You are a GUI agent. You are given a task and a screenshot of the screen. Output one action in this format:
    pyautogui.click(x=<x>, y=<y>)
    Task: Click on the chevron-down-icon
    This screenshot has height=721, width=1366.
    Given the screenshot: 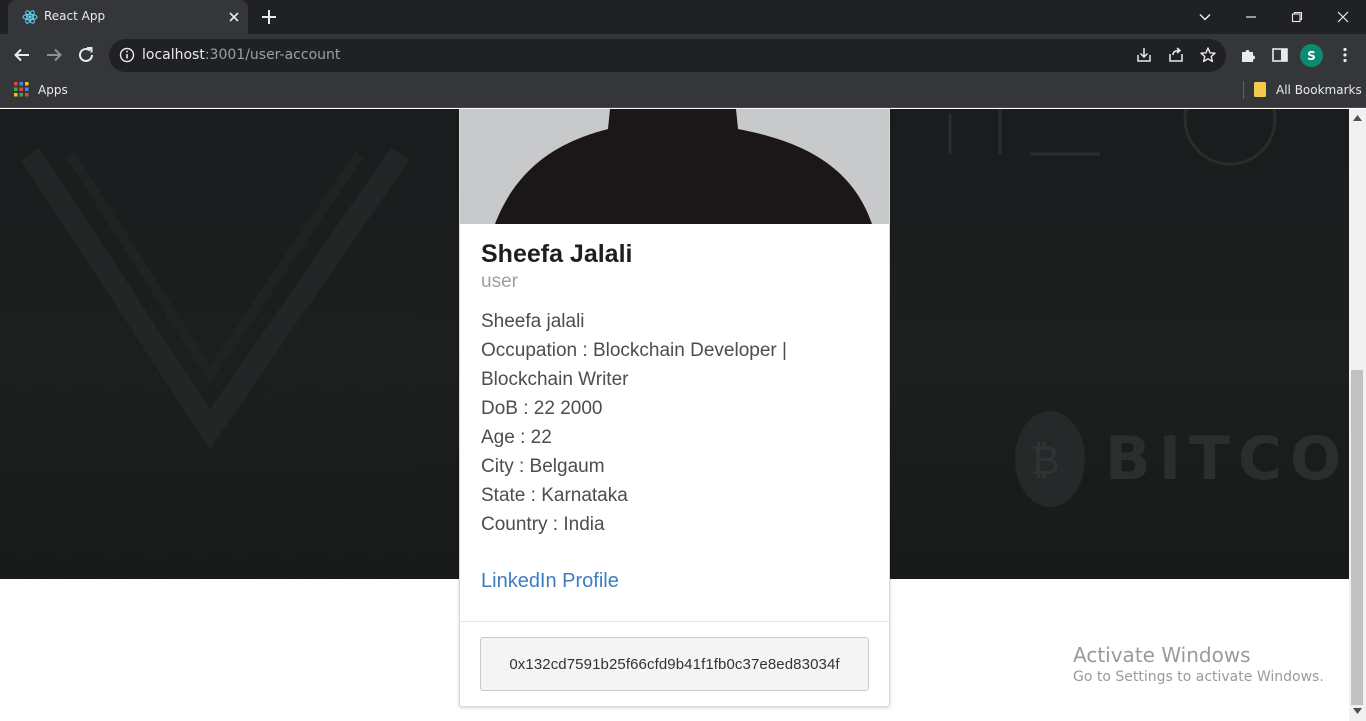 What is the action you would take?
    pyautogui.click(x=1205, y=17)
    